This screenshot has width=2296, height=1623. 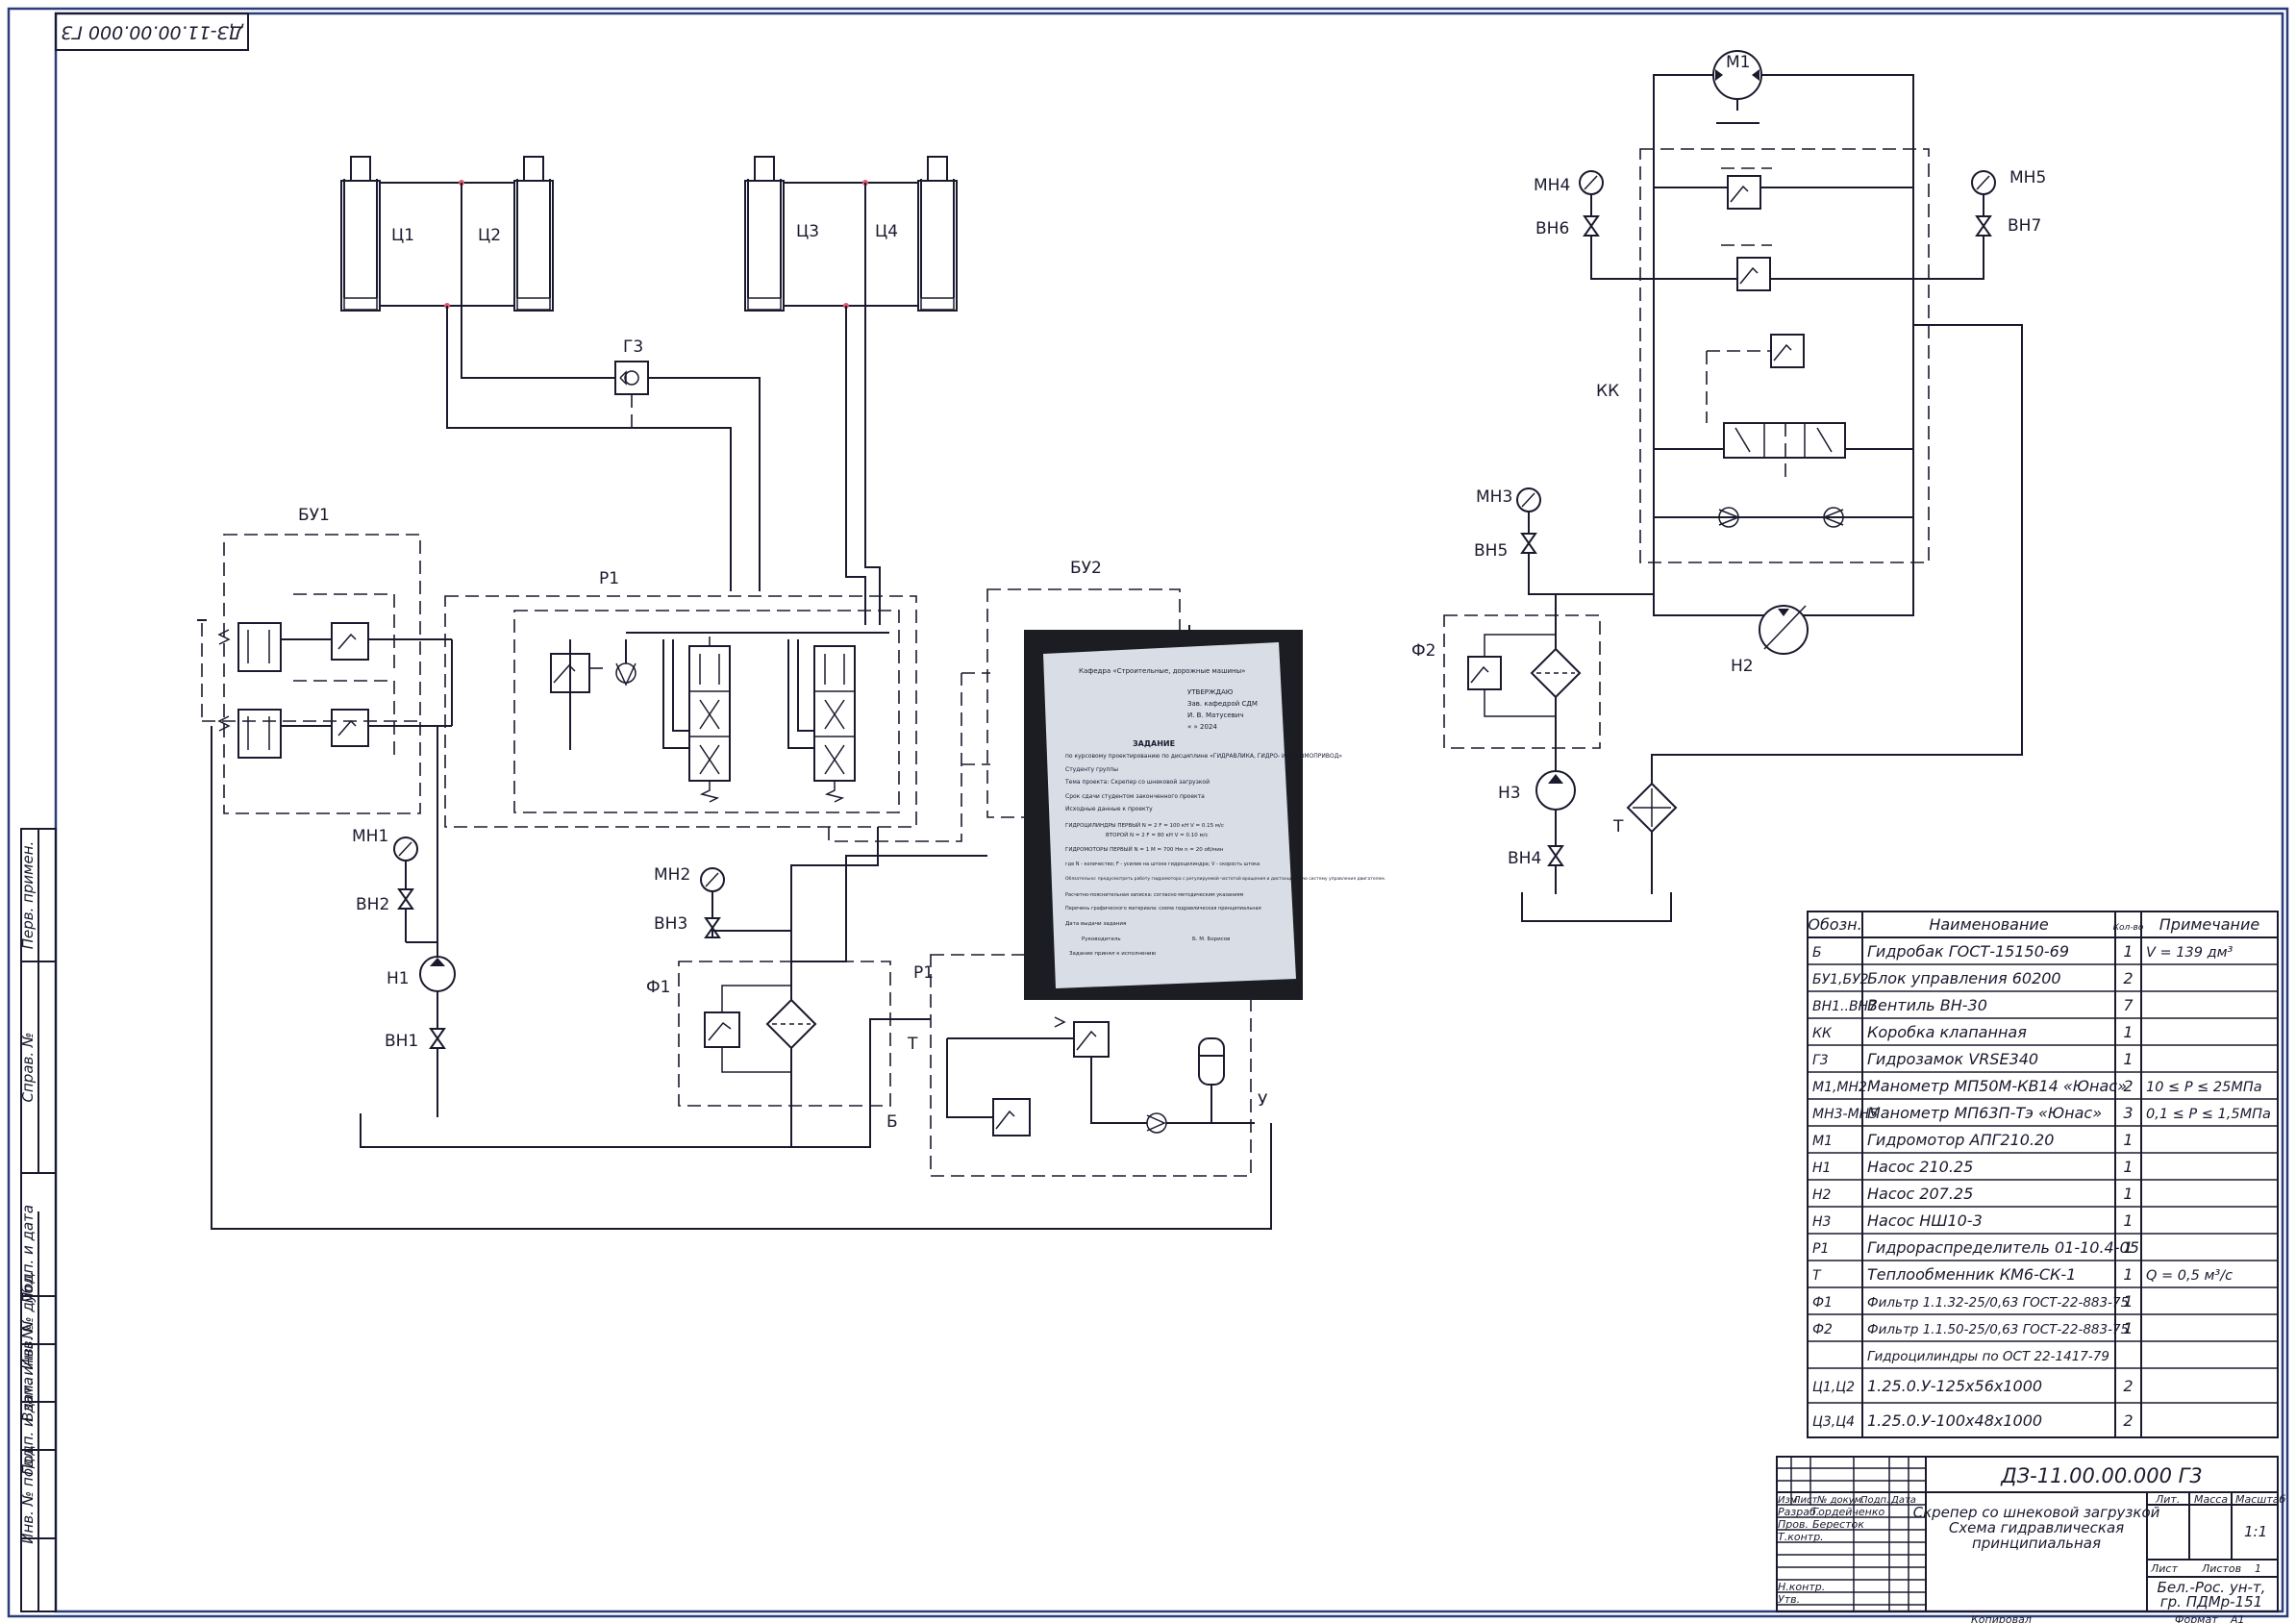 What do you see at coordinates (766, 894) in the screenshot?
I see `manometer-mn2: МН2 ВН3` at bounding box center [766, 894].